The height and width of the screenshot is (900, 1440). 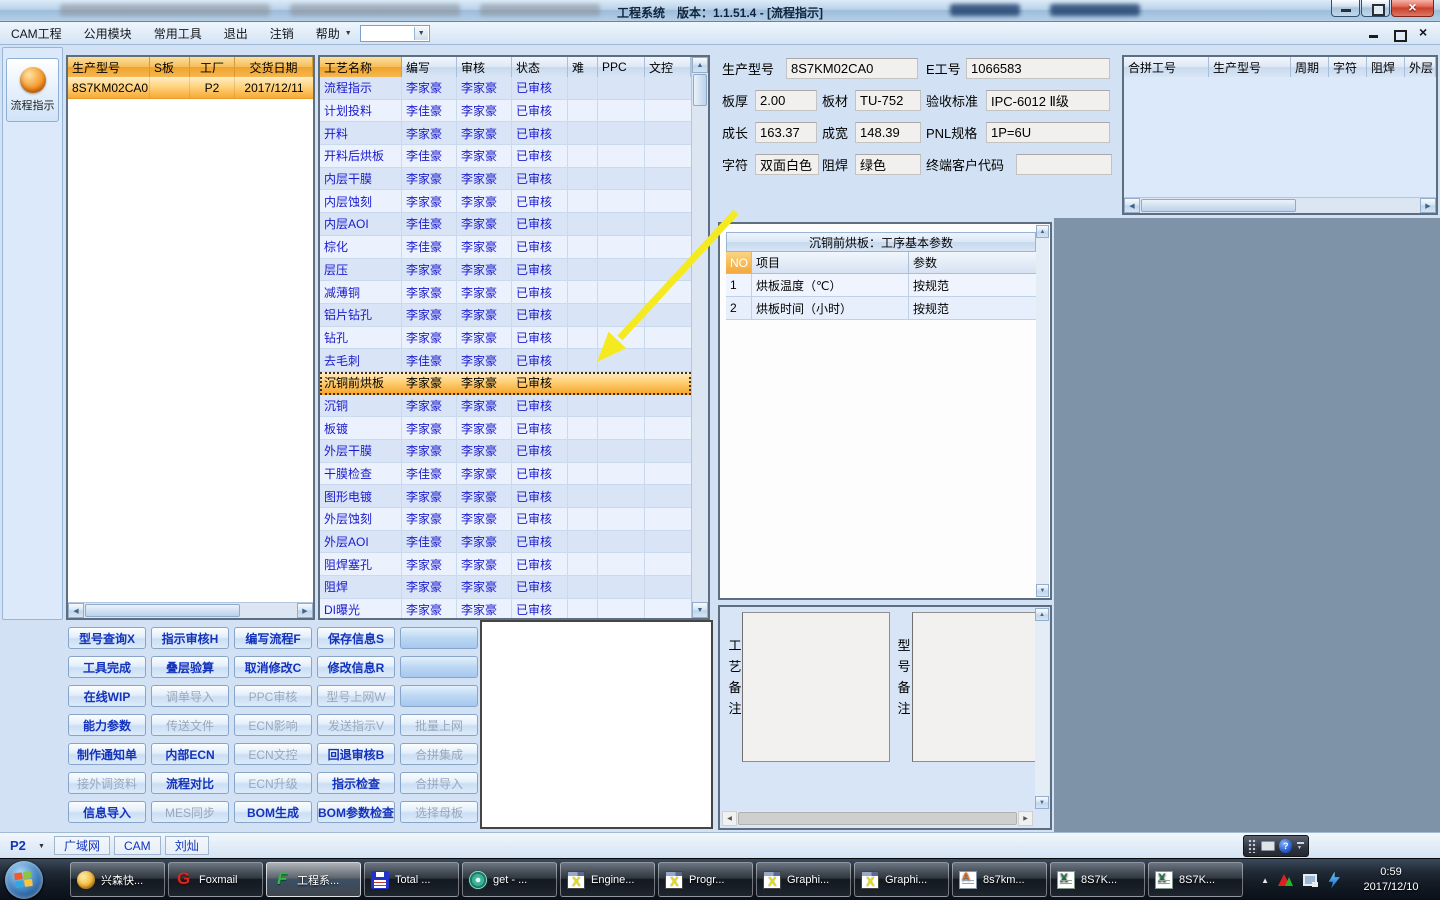 What do you see at coordinates (273, 783) in the screenshot?
I see `action-button: ECN升级` at bounding box center [273, 783].